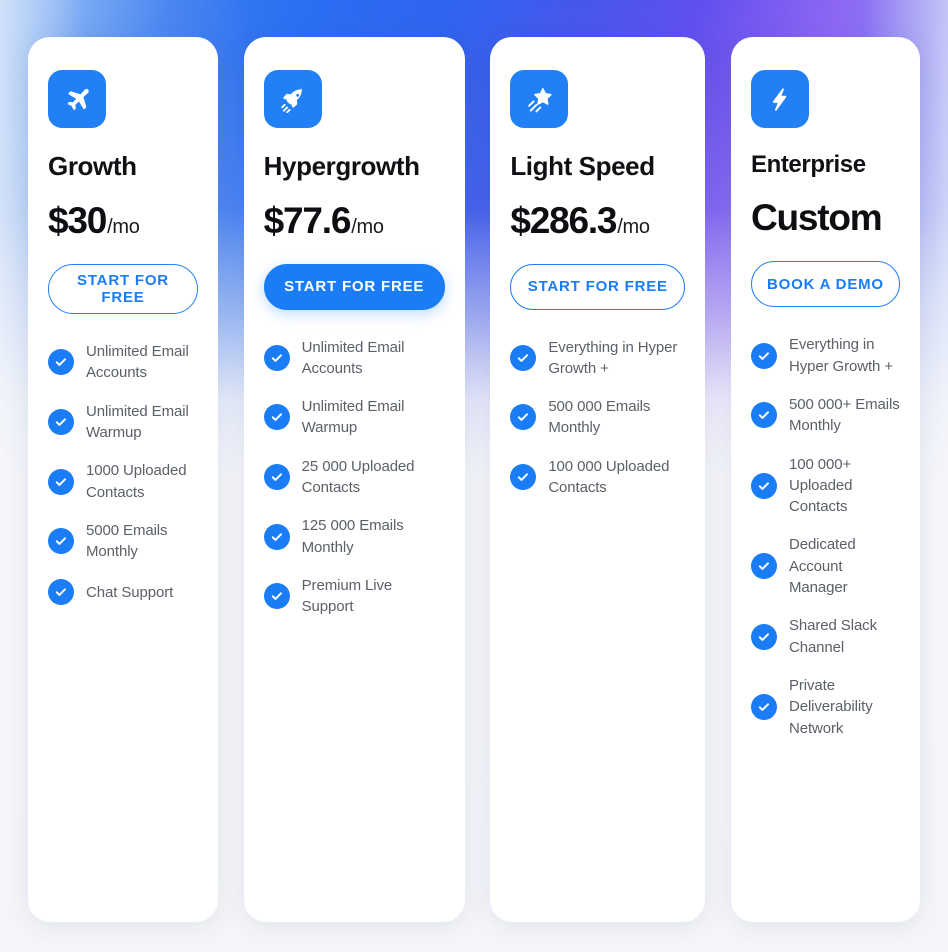 Image resolution: width=948 pixels, height=952 pixels. I want to click on shooting-star-icon, so click(539, 99).